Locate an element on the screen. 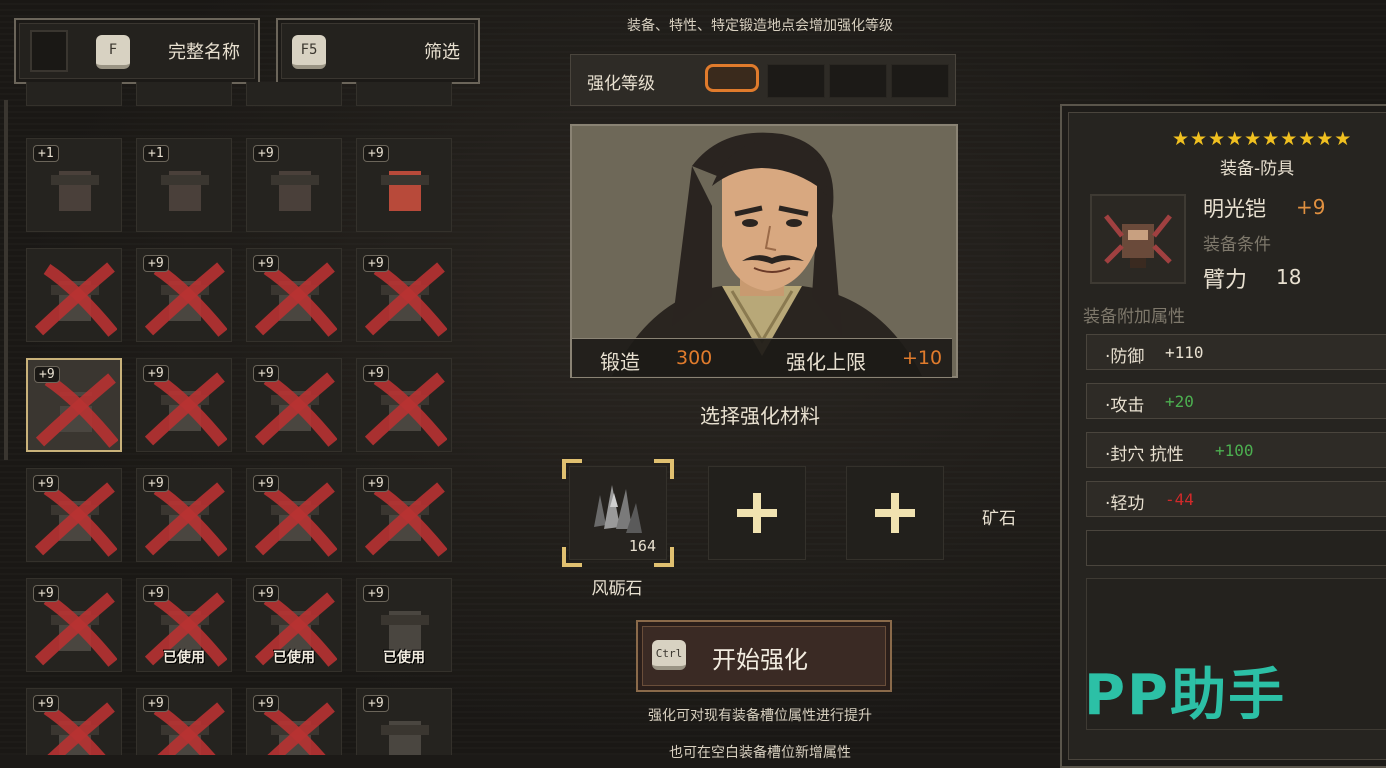  attribute-name: ·封穴 抗性 is located at coordinates (1144, 455).